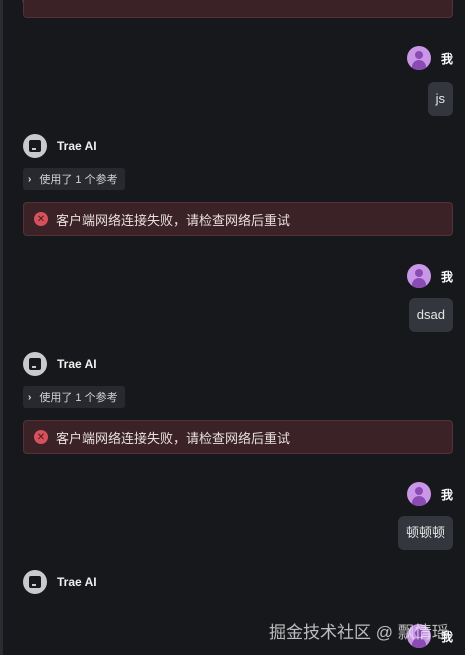  What do you see at coordinates (1, 327) in the screenshot?
I see `scroll-edge` at bounding box center [1, 327].